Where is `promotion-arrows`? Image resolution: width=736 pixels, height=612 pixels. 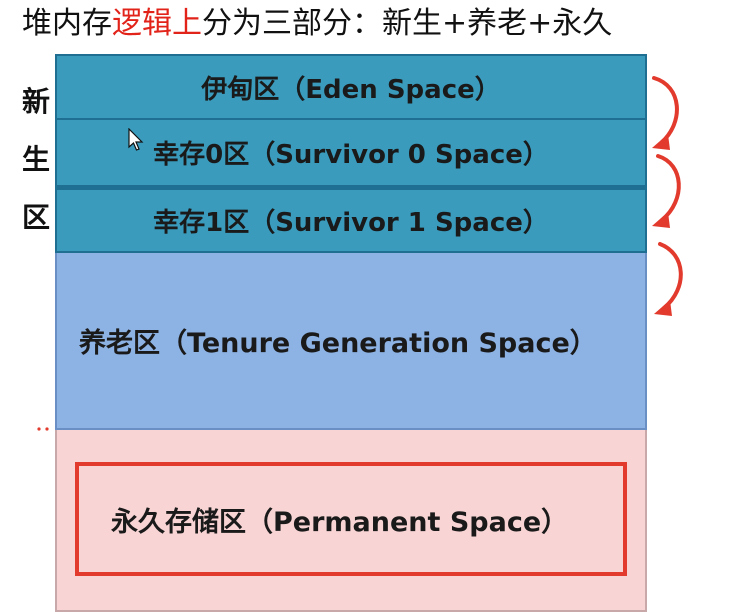 promotion-arrows is located at coordinates (667, 196).